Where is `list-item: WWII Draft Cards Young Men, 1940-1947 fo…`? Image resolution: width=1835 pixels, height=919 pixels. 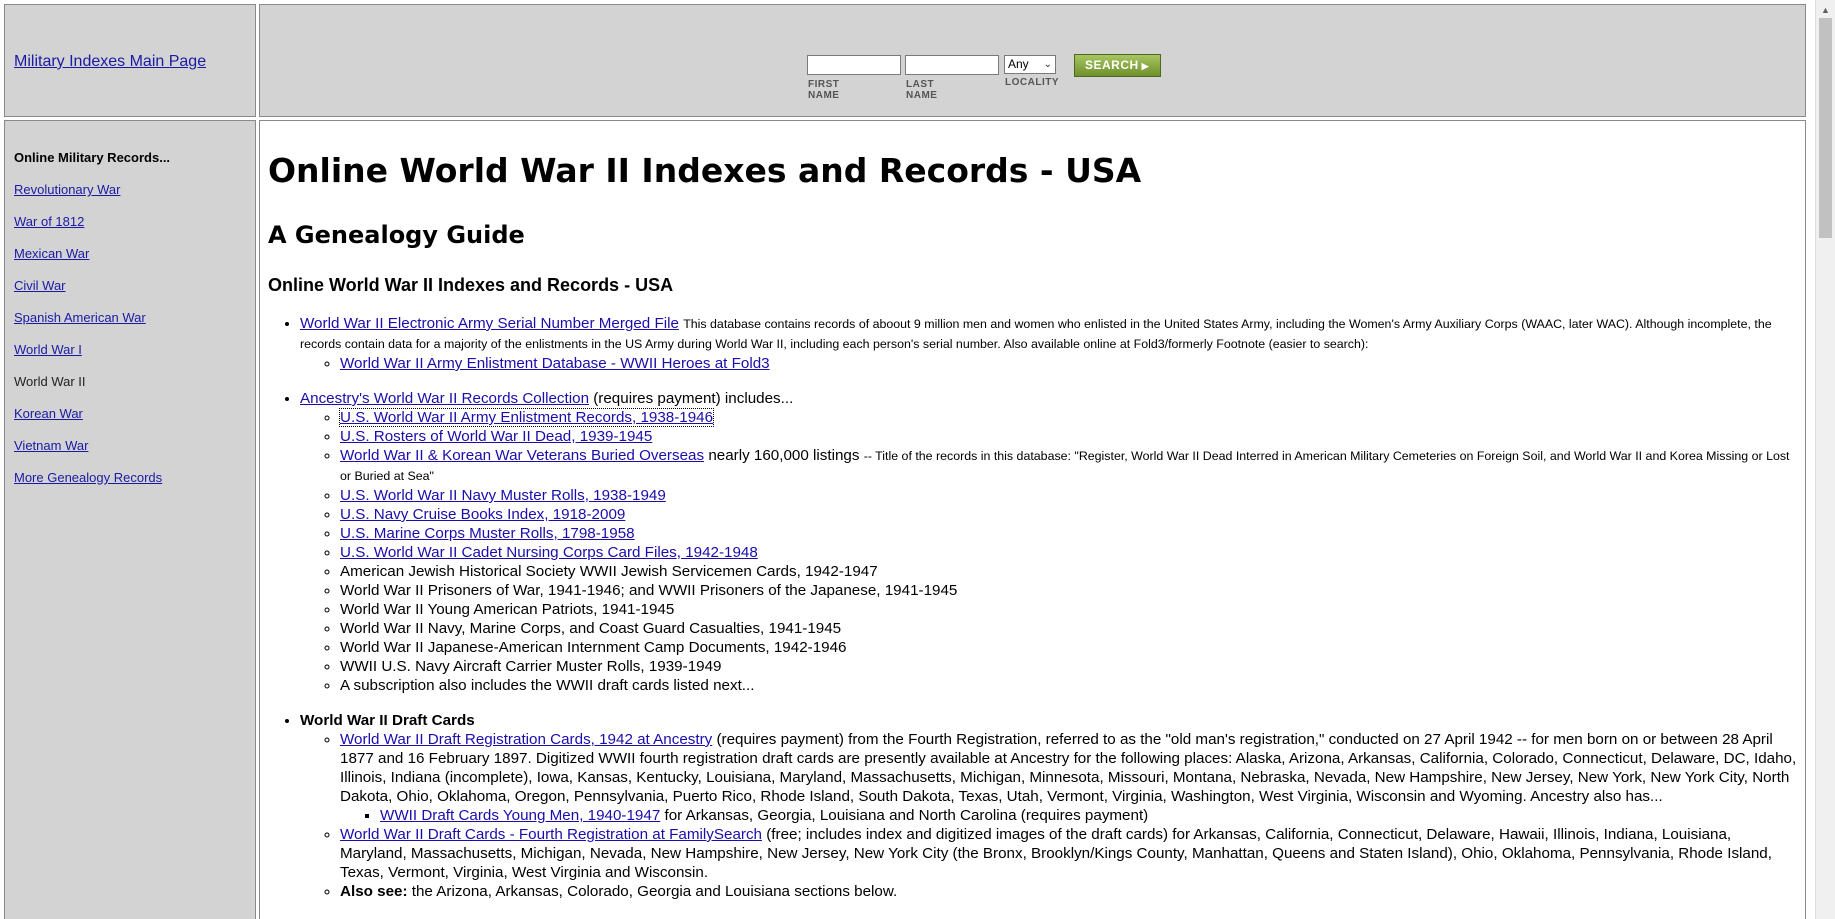
list-item: WWII Draft Cards Young Men, 1940-1947 fo… is located at coordinates (1090, 815).